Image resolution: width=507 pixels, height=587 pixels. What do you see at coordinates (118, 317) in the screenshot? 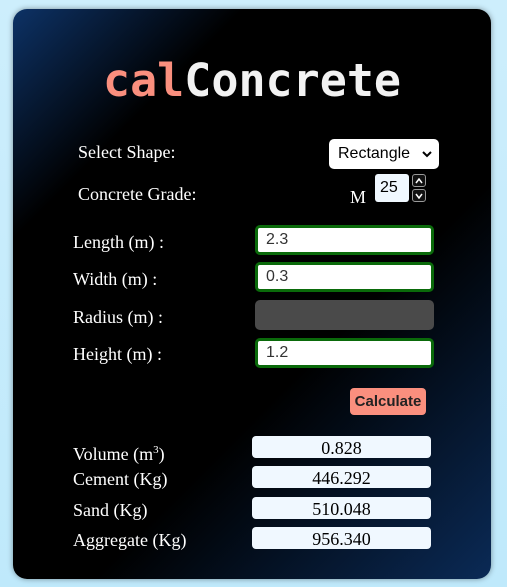
I see `radius-label: Radius (m) :` at bounding box center [118, 317].